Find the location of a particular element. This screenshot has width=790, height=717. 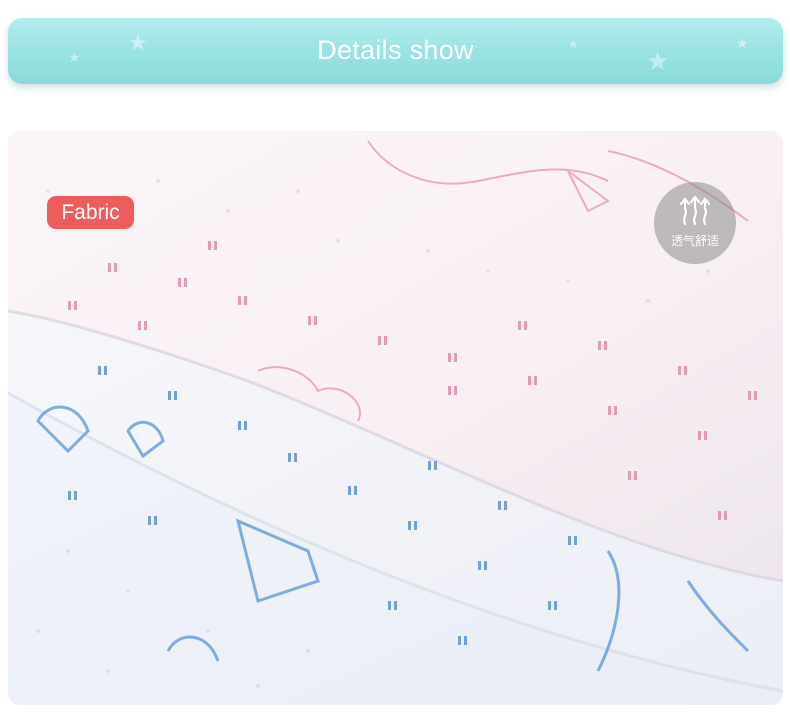

breathable-label: 透气舒适 is located at coordinates (694, 241).